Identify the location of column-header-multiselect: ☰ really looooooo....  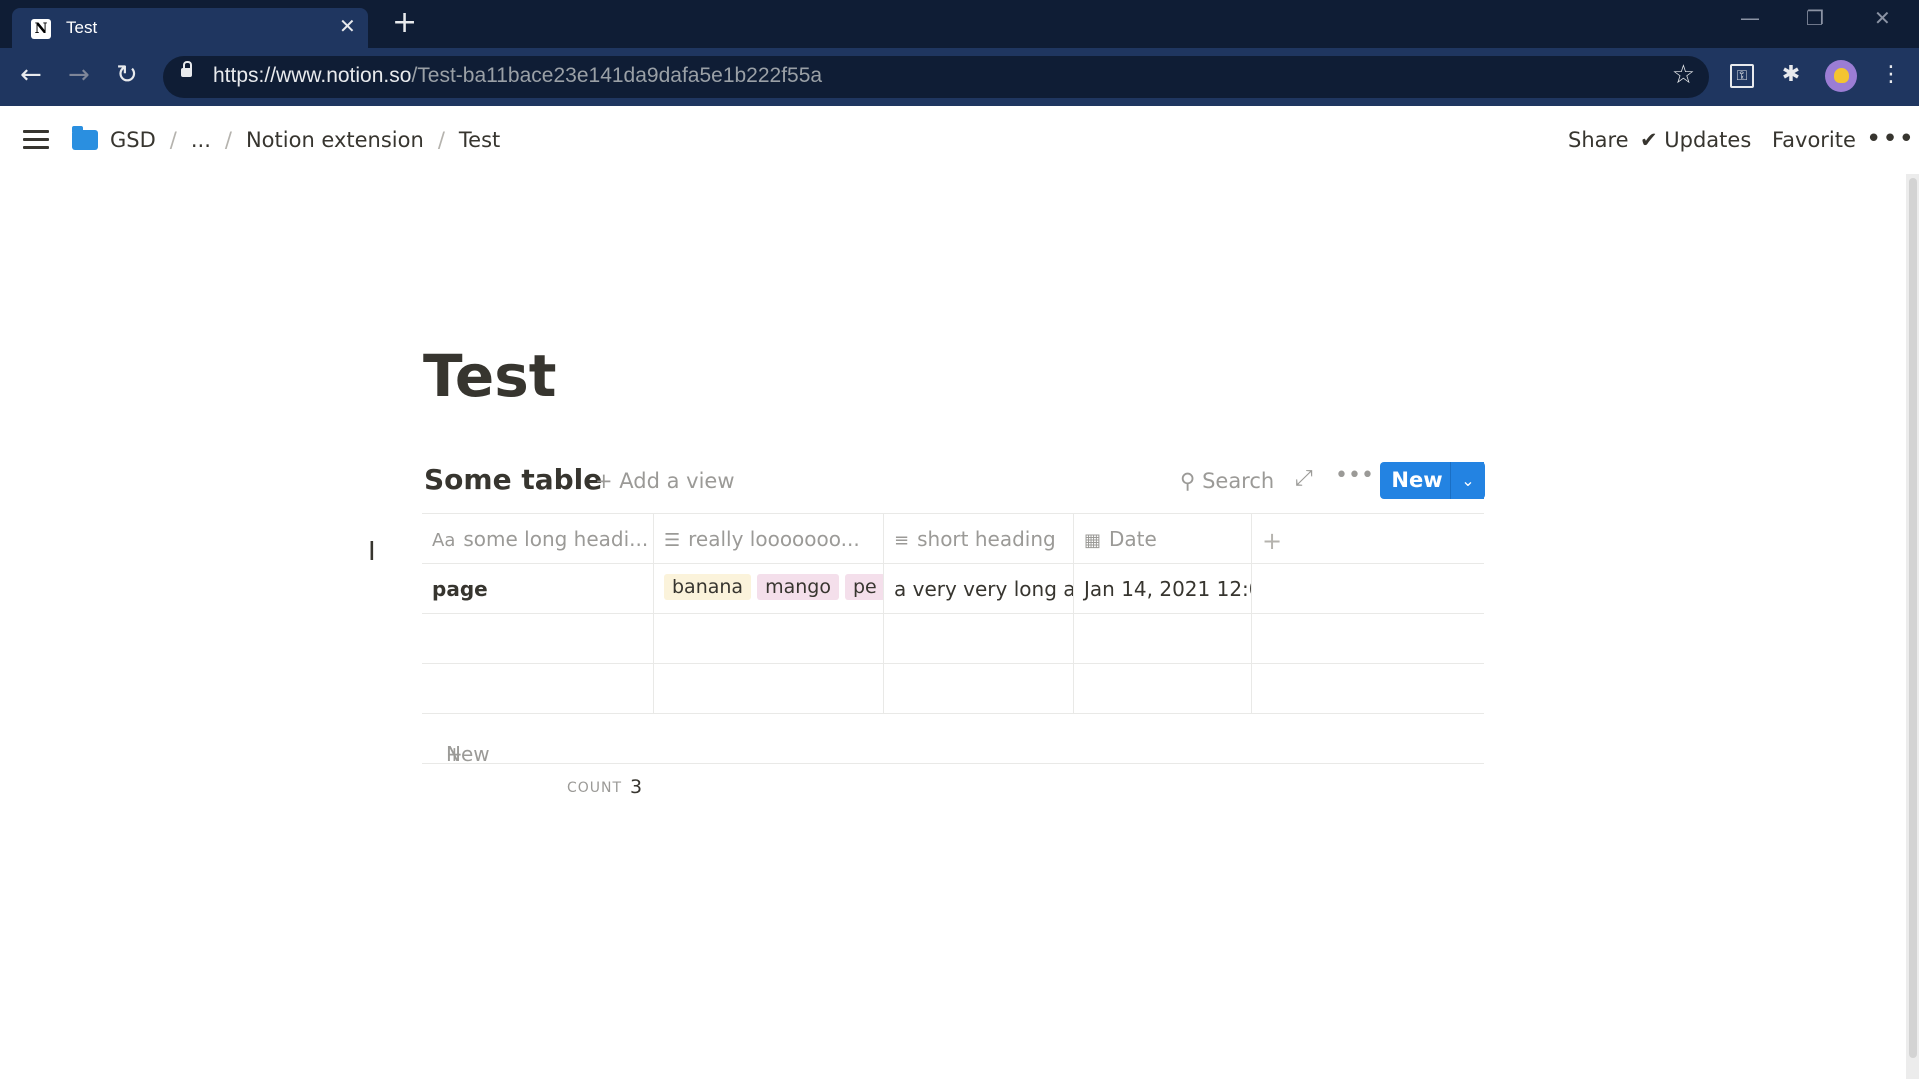
(769, 538).